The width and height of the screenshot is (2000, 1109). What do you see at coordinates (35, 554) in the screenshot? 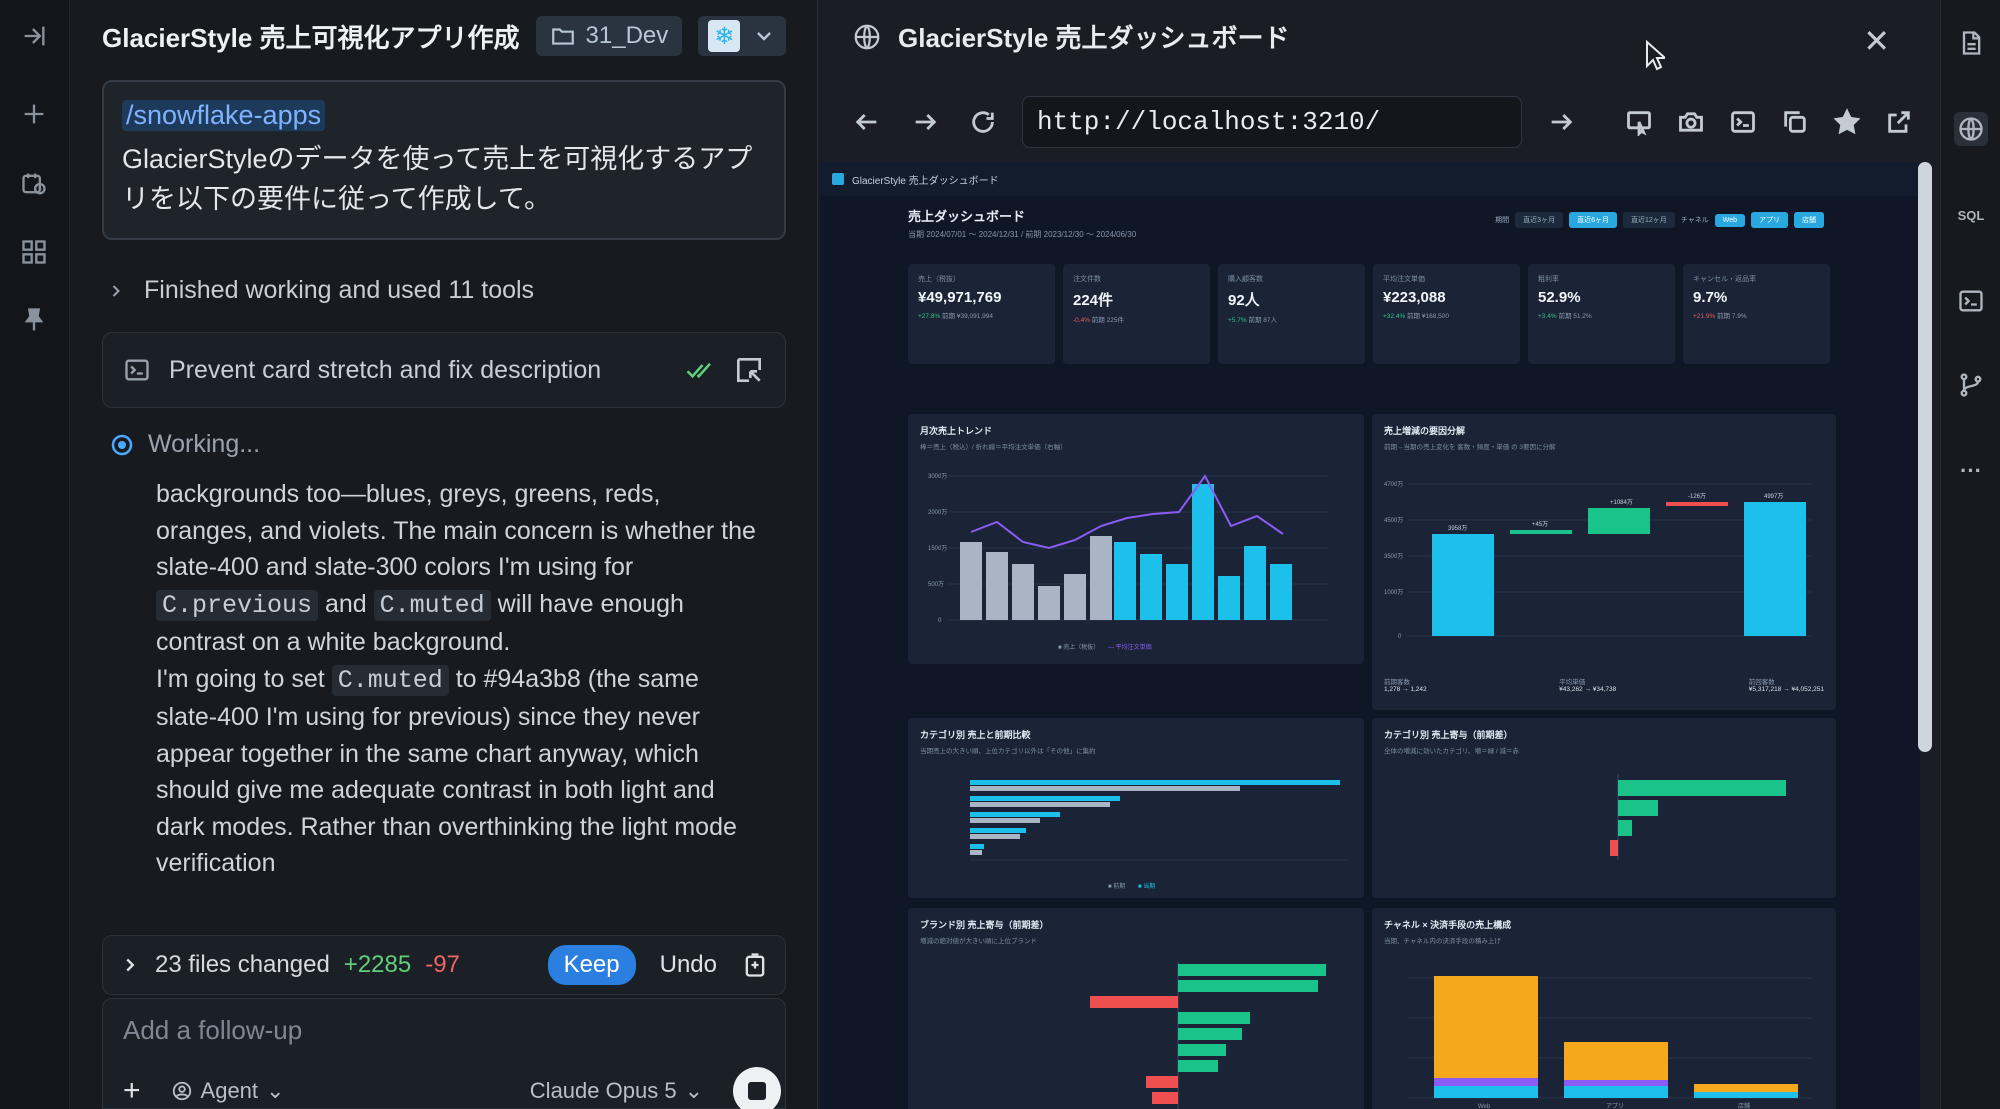
I see `left-icon-rail` at bounding box center [35, 554].